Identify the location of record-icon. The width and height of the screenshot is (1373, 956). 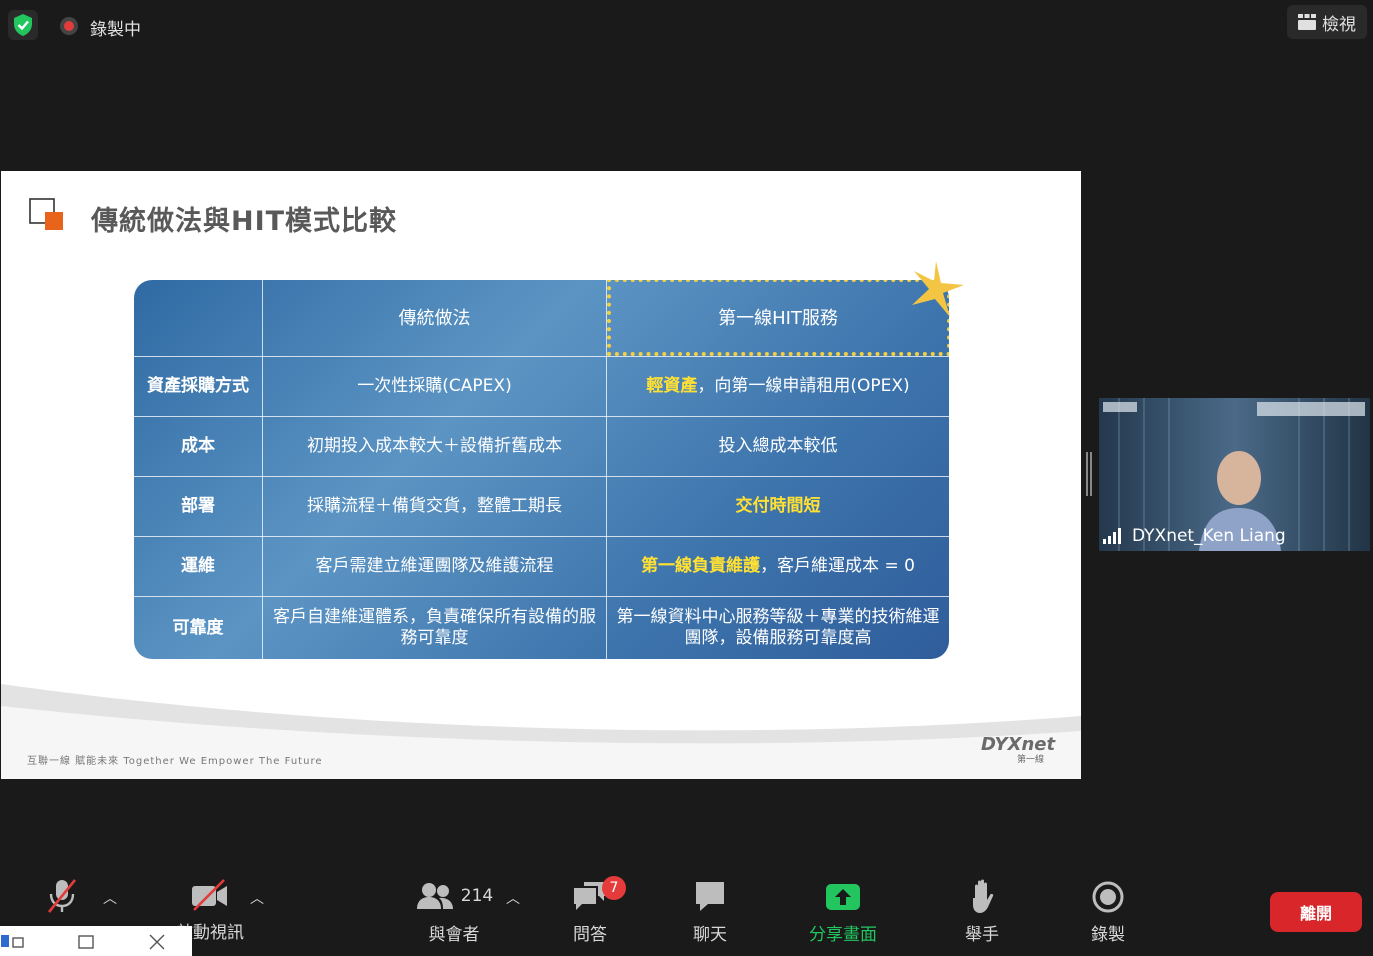
(1108, 897).